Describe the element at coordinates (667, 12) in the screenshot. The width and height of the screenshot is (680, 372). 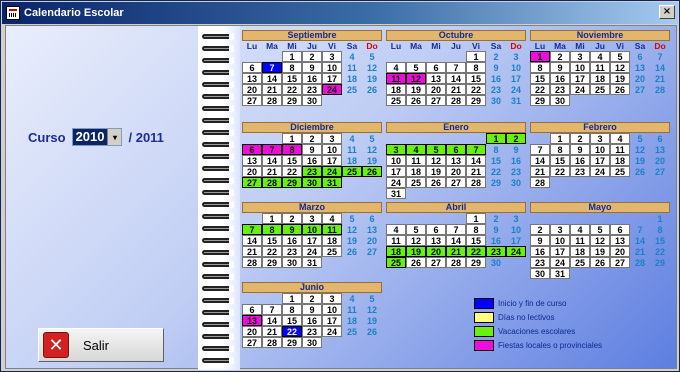
I see `close-button: ×` at that location.